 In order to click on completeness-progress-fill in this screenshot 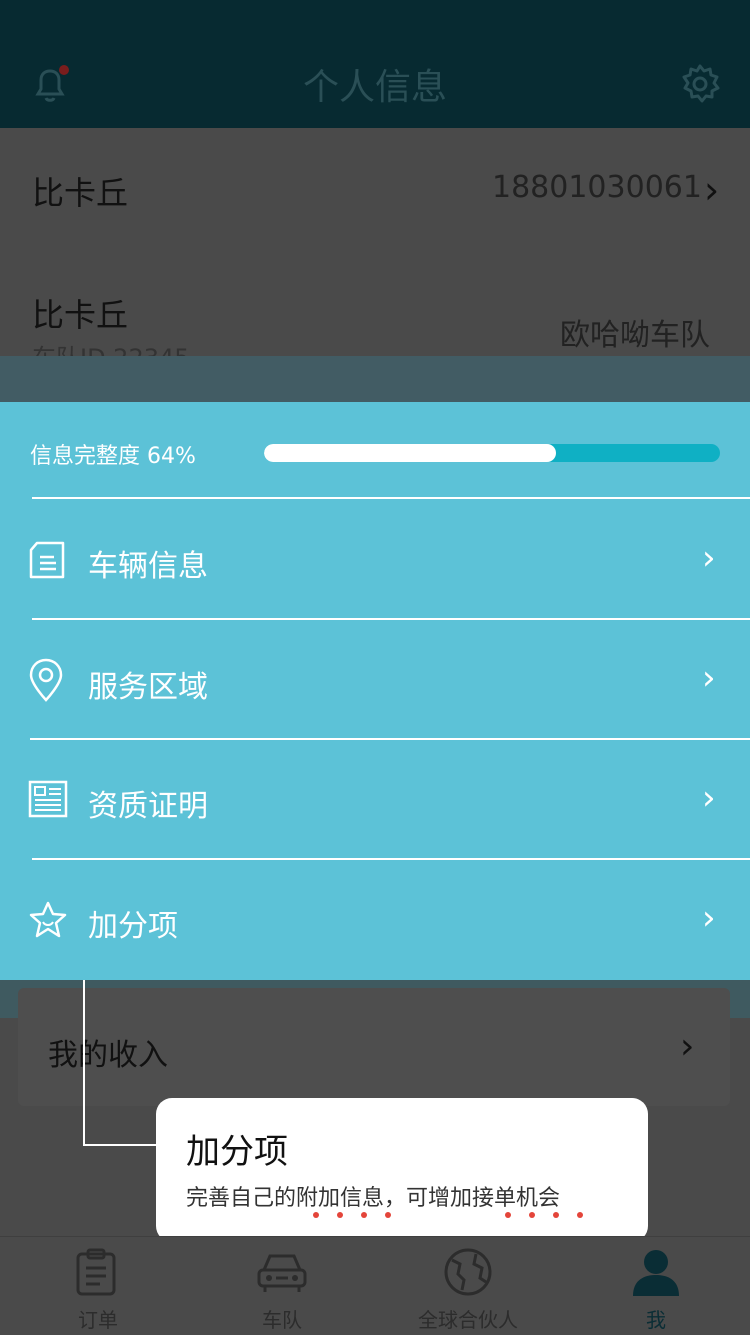, I will do `click(410, 453)`.